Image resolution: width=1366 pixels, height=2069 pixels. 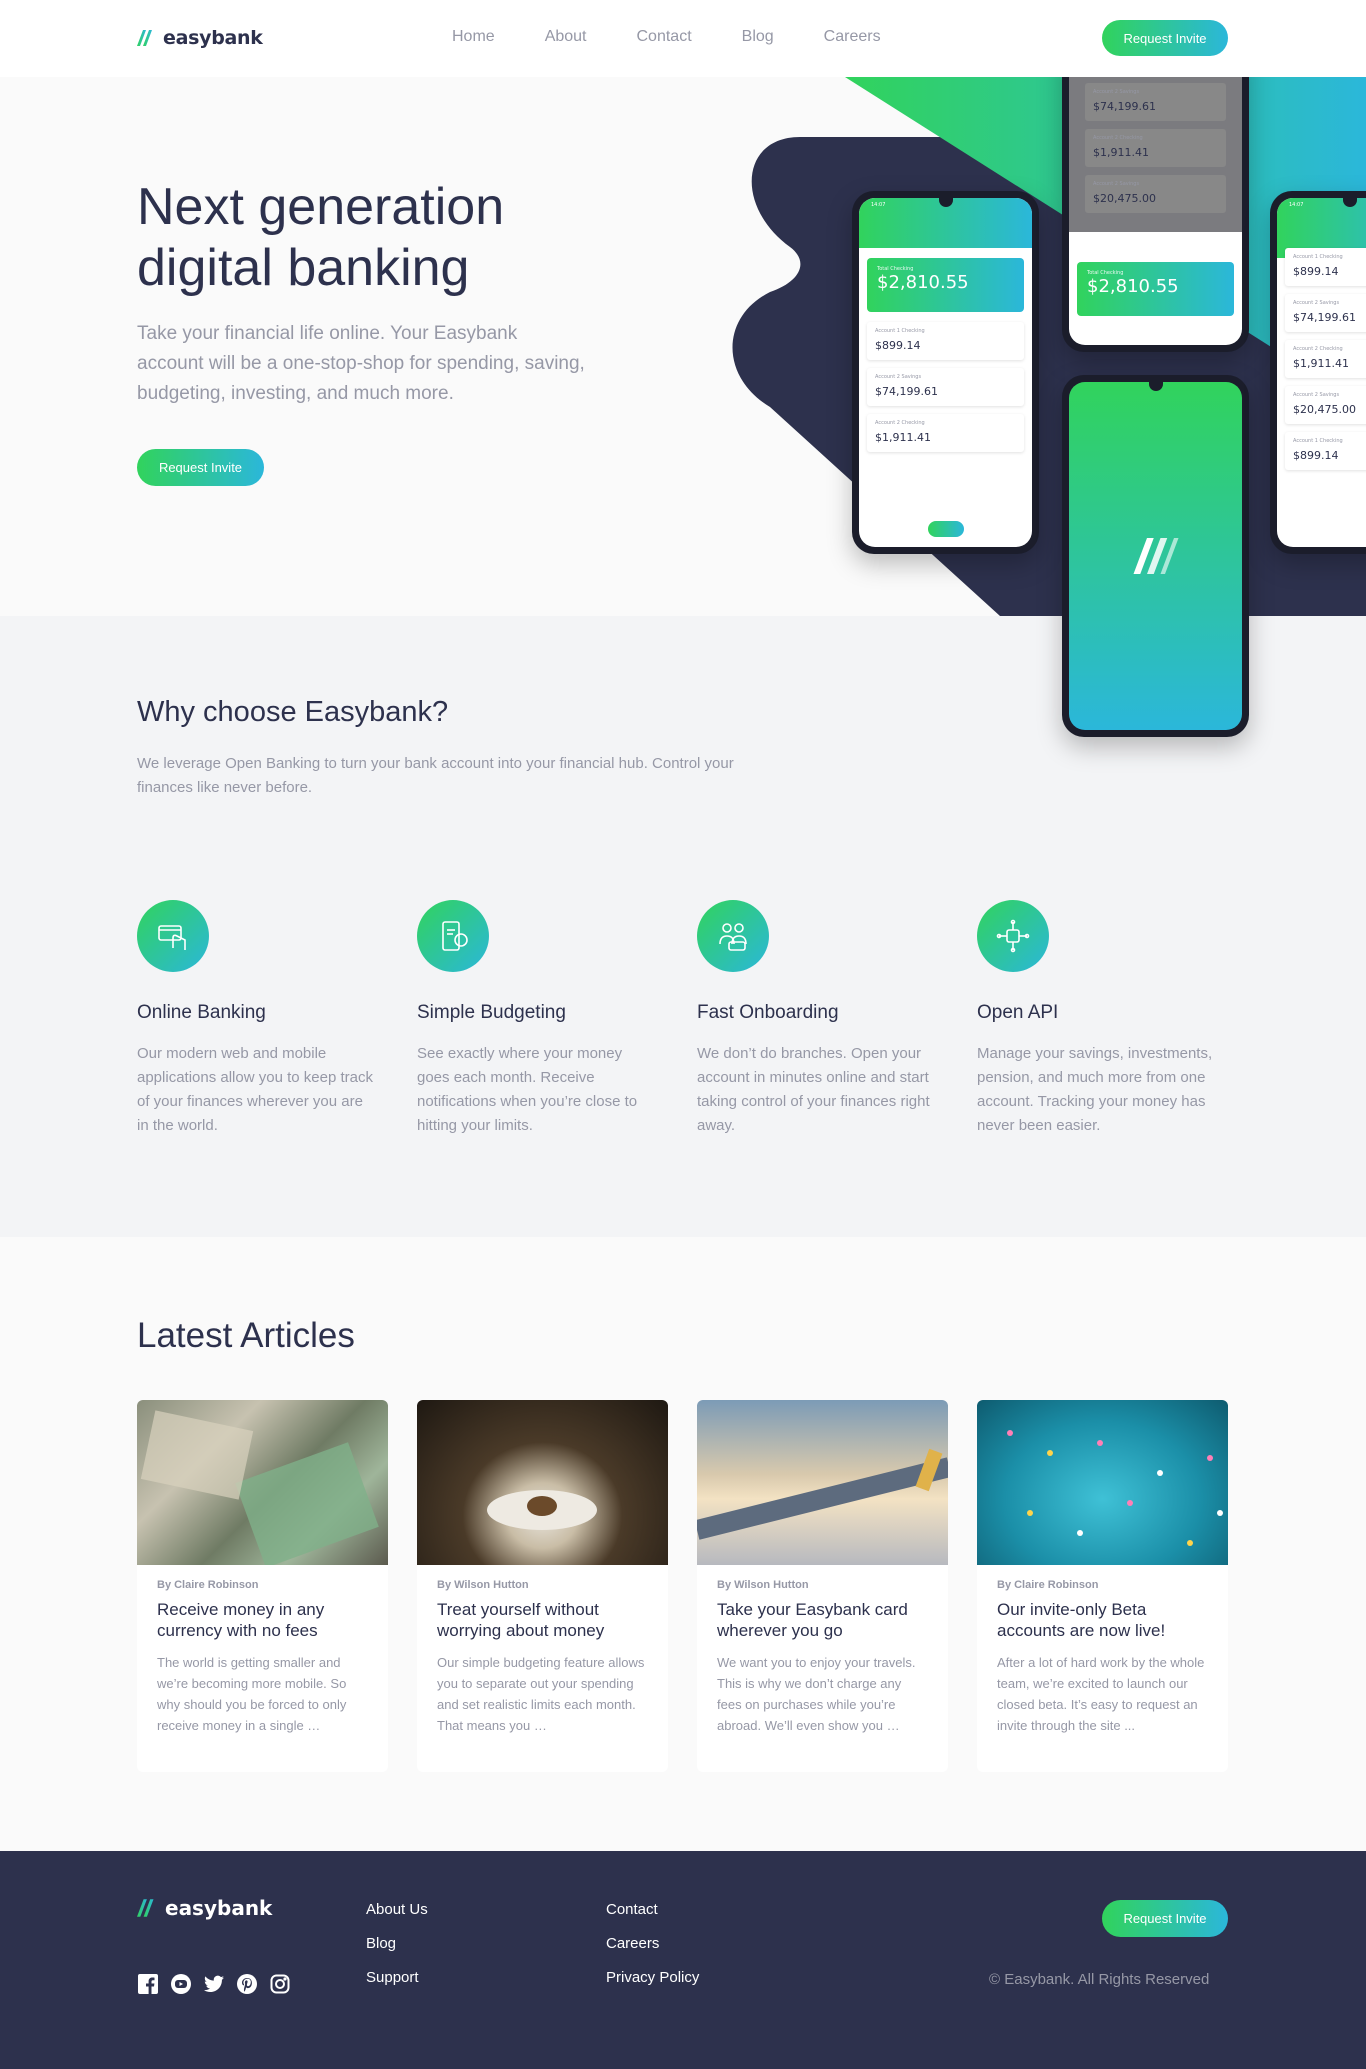 What do you see at coordinates (148, 1984) in the screenshot?
I see `facebook-icon` at bounding box center [148, 1984].